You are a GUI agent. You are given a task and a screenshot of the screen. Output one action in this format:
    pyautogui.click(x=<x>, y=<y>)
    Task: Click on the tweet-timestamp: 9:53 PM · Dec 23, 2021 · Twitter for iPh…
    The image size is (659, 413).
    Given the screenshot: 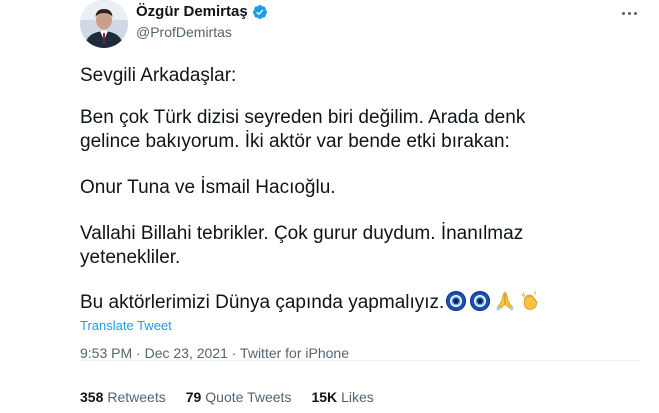 What is the action you would take?
    pyautogui.click(x=214, y=353)
    